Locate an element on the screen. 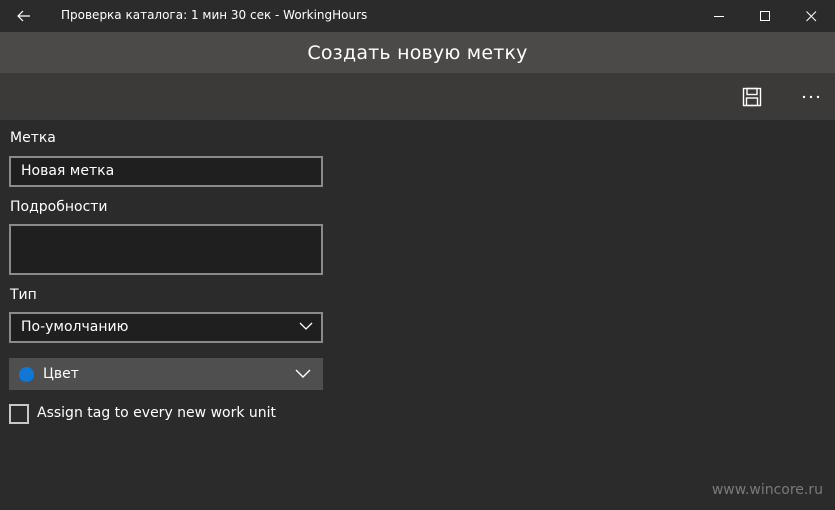 The width and height of the screenshot is (835, 510). tag-name-input: Новая метка is located at coordinates (166, 171).